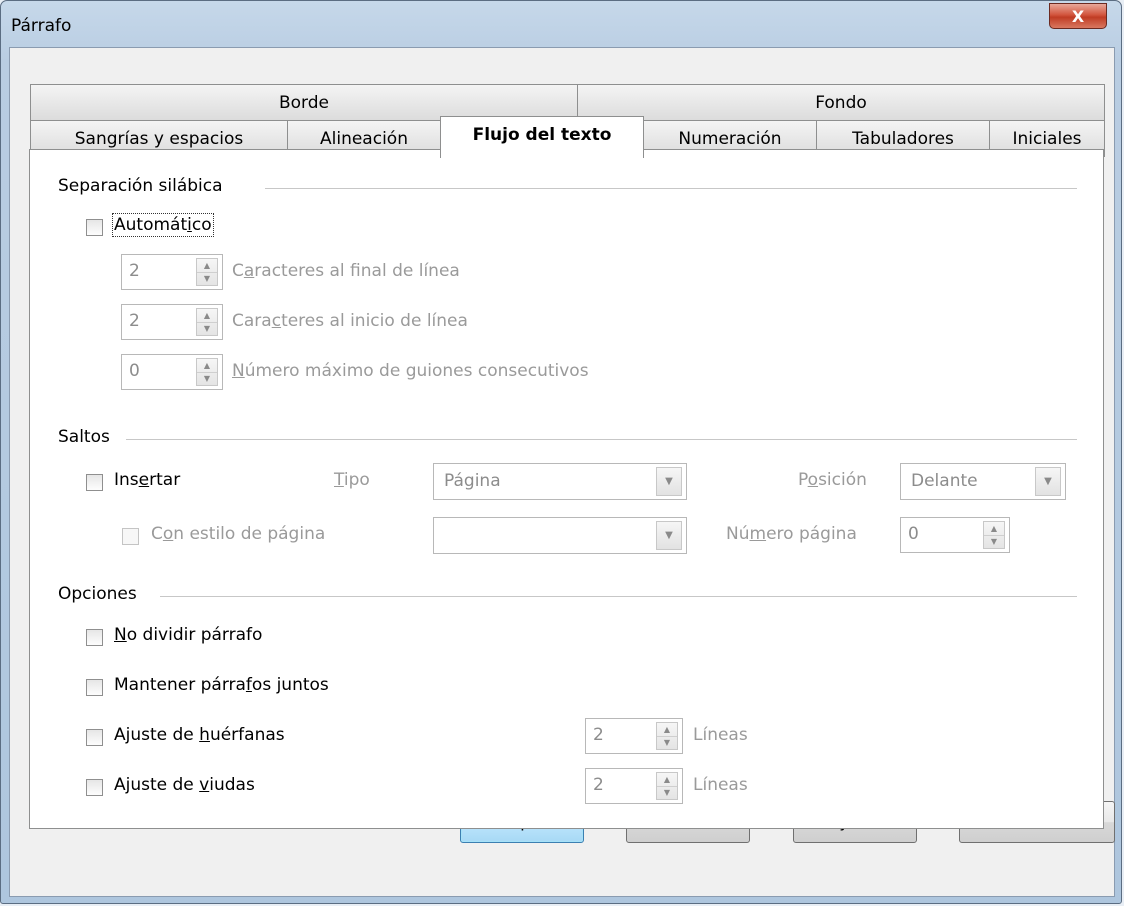 The height and width of the screenshot is (906, 1124). I want to click on no-split-checkbox, so click(94, 637).